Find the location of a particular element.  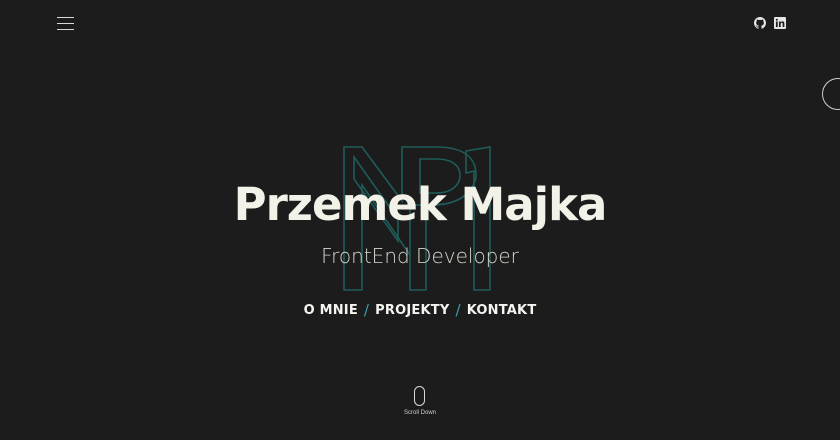

nav-link-o-mnie: O MNIE is located at coordinates (331, 310).